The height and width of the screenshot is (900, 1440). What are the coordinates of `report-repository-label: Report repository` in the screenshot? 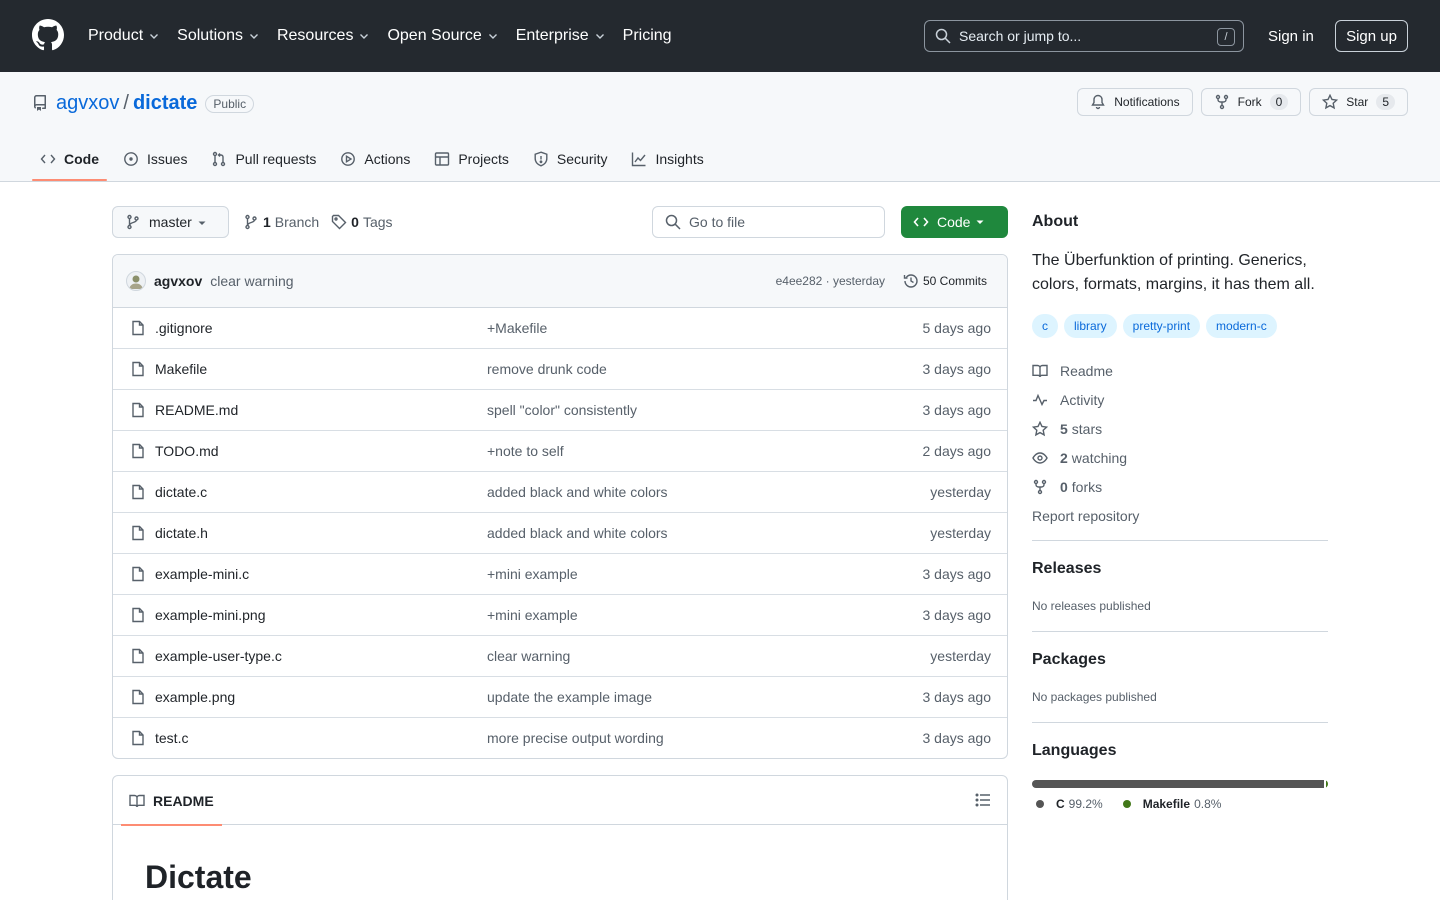 It's located at (1086, 515).